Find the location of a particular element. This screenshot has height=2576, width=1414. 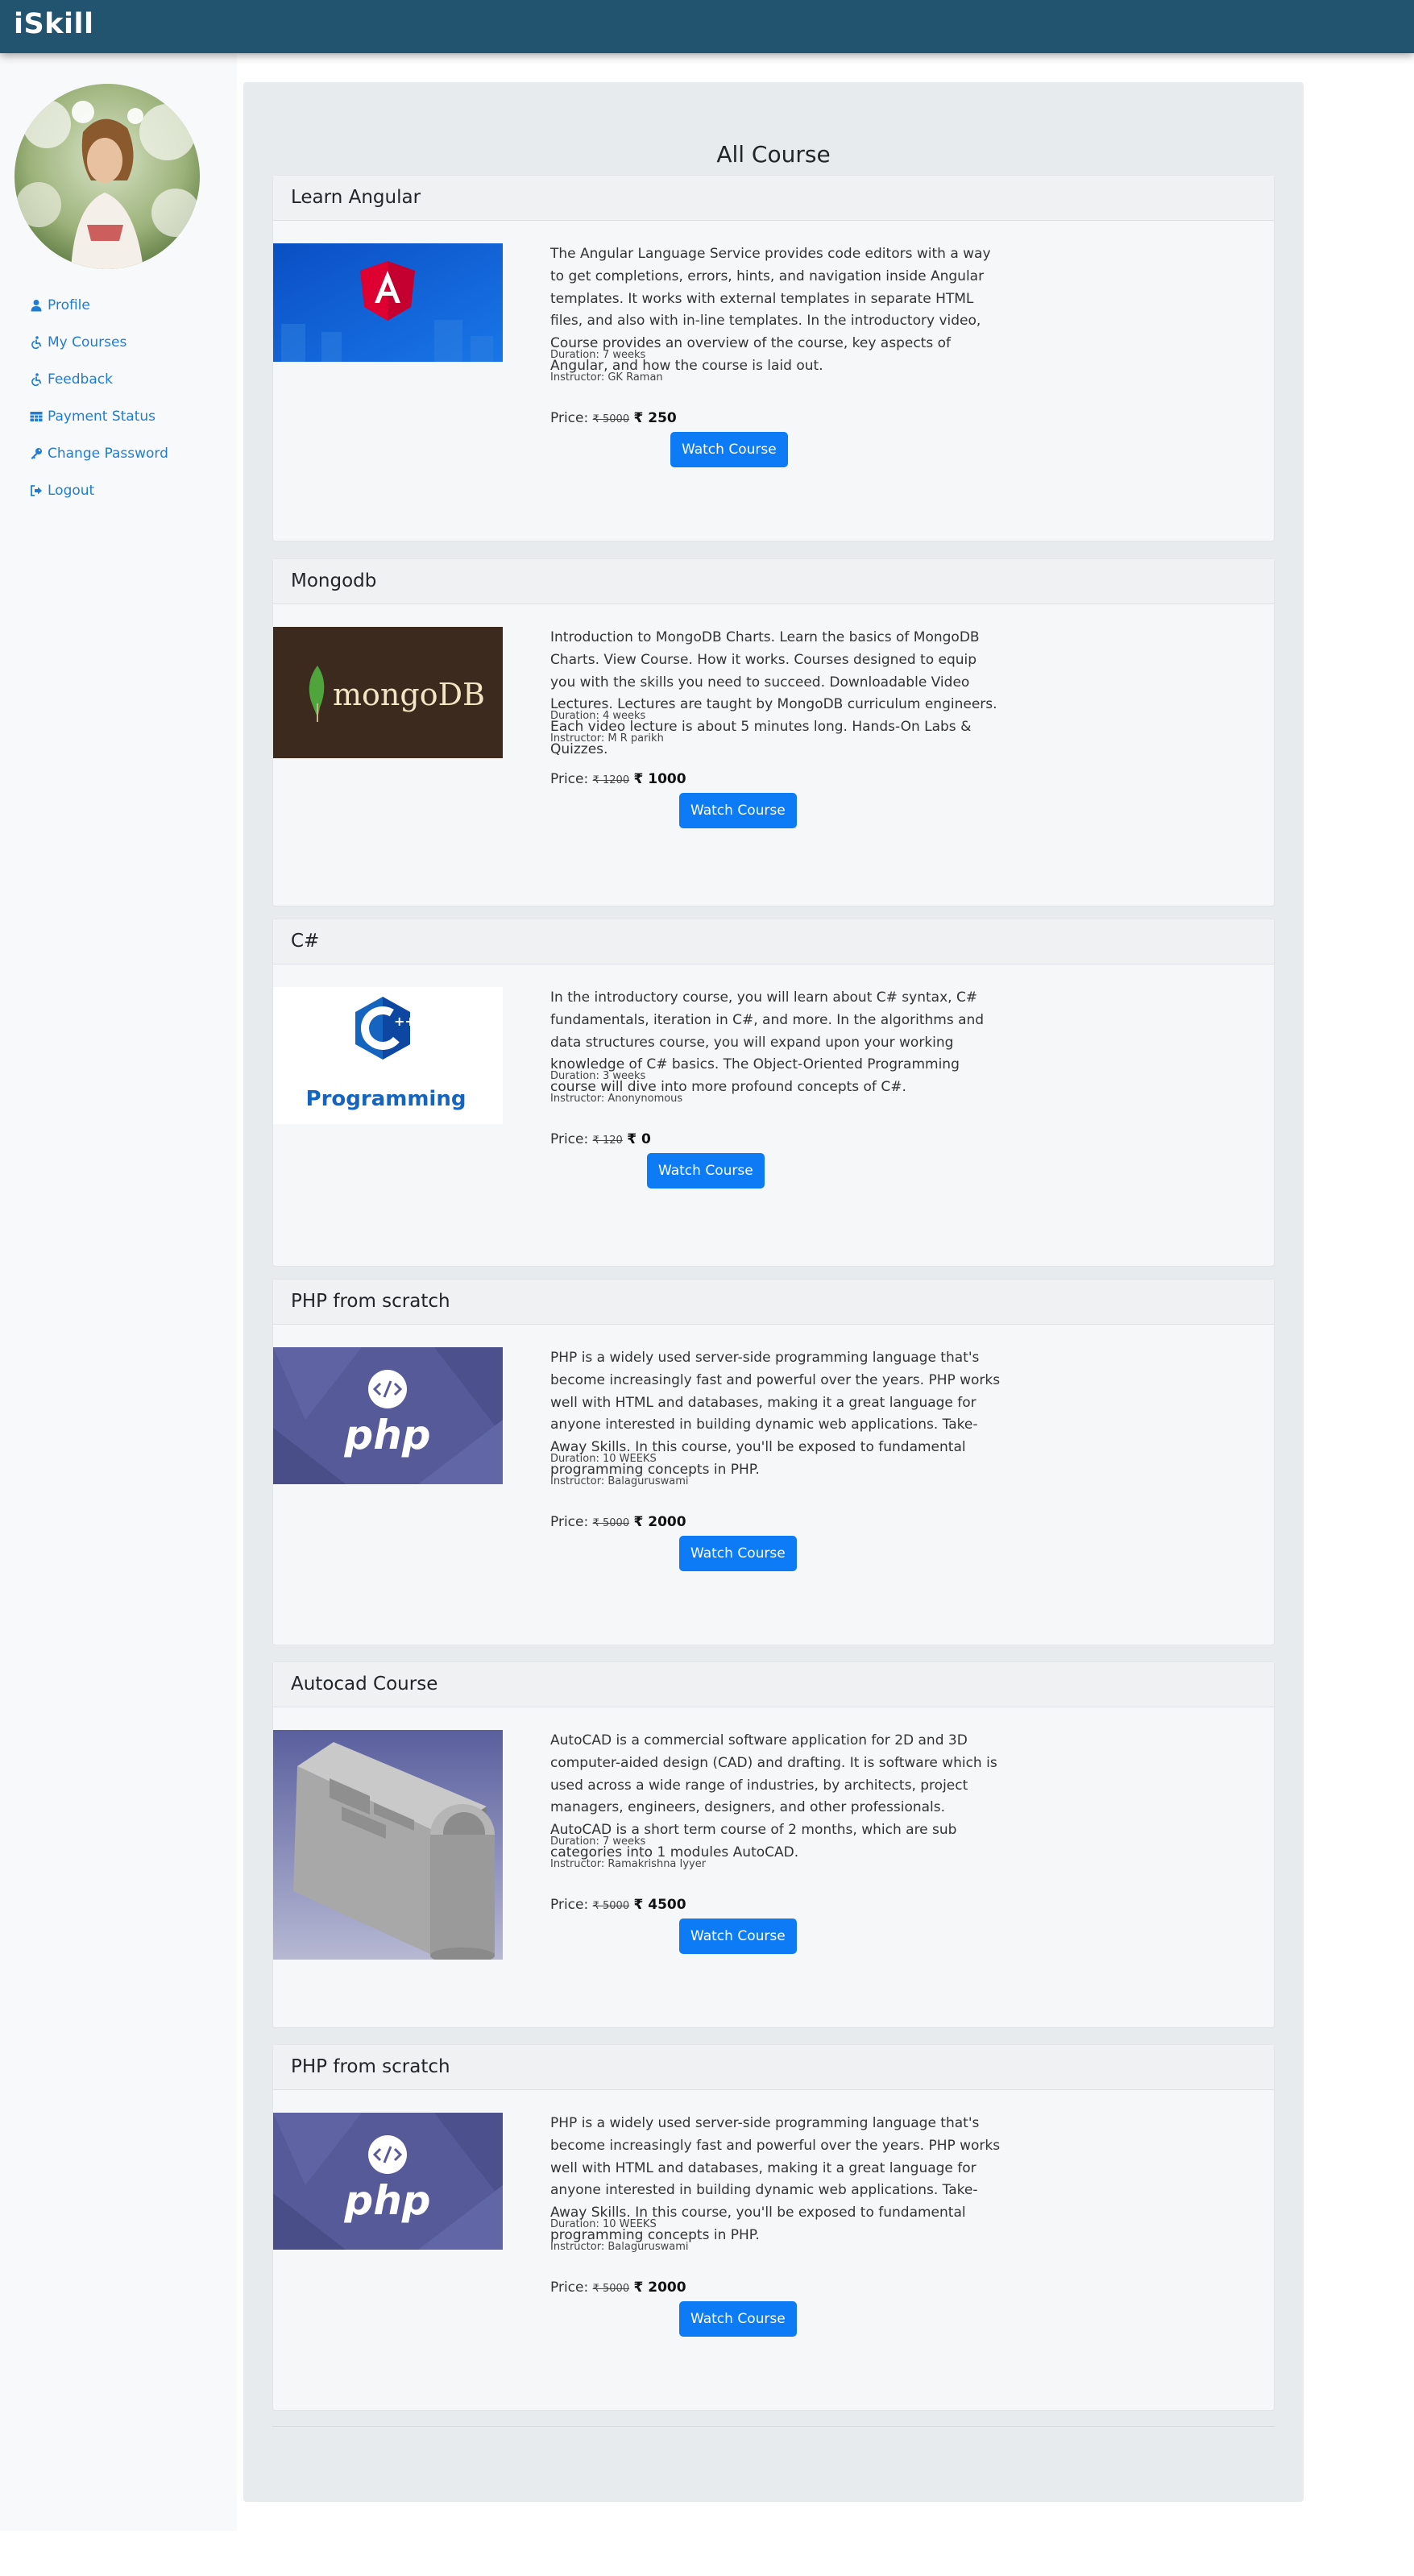

original-price: ₹ 1200 is located at coordinates (611, 780).